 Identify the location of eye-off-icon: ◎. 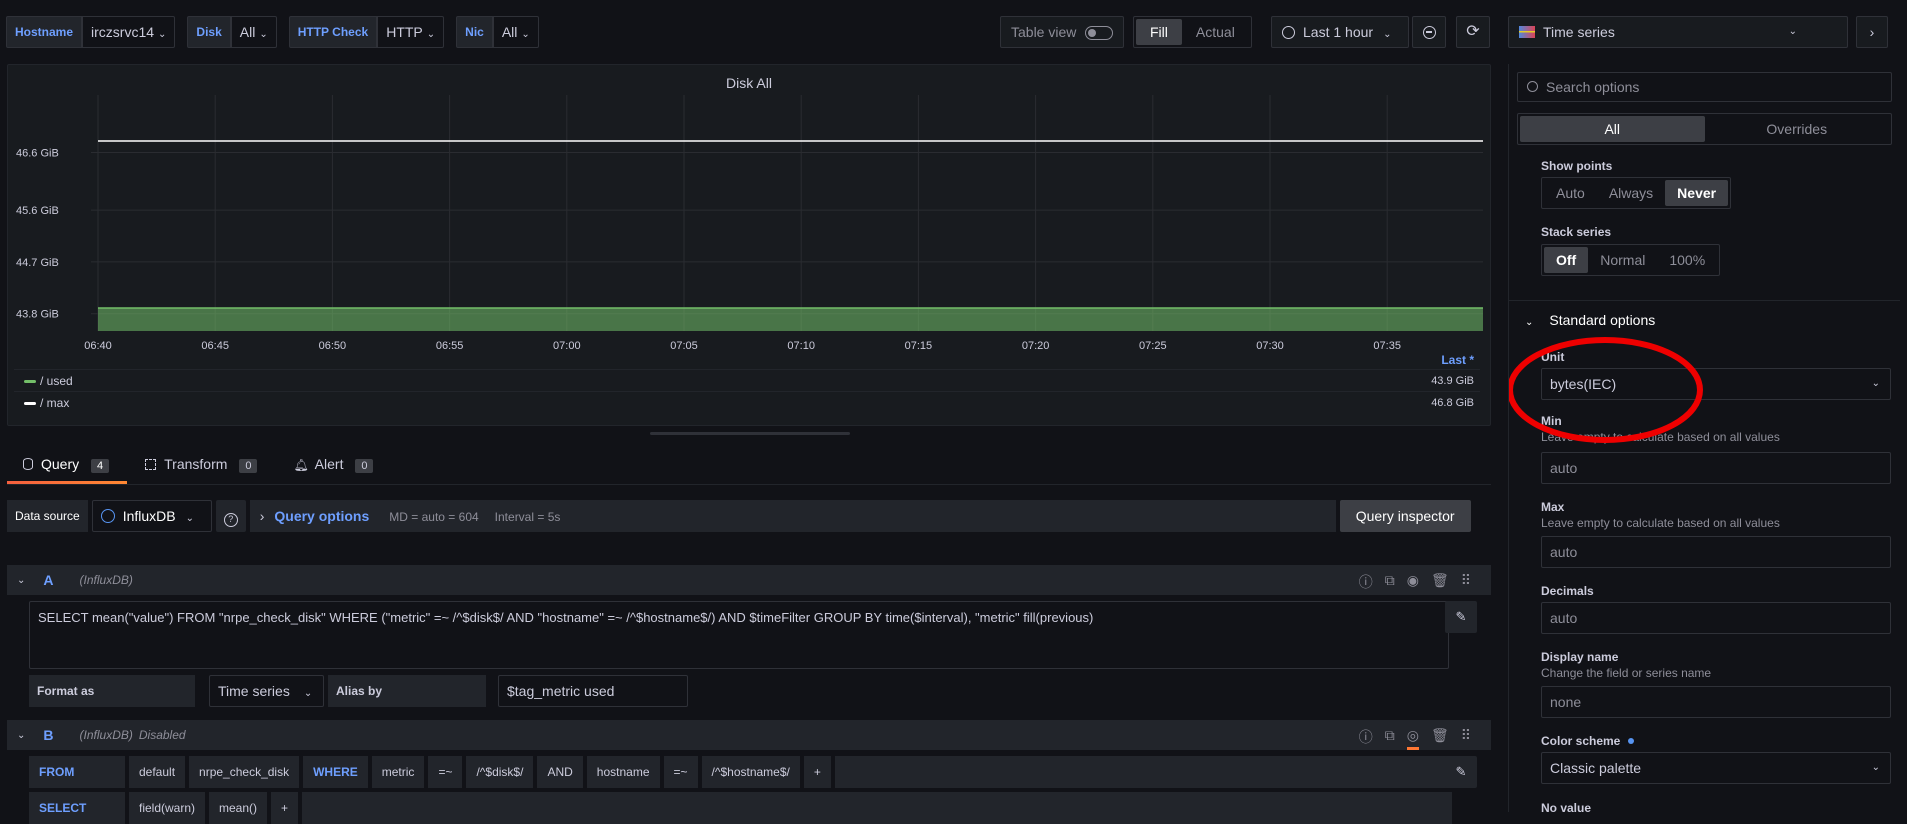
(1412, 738).